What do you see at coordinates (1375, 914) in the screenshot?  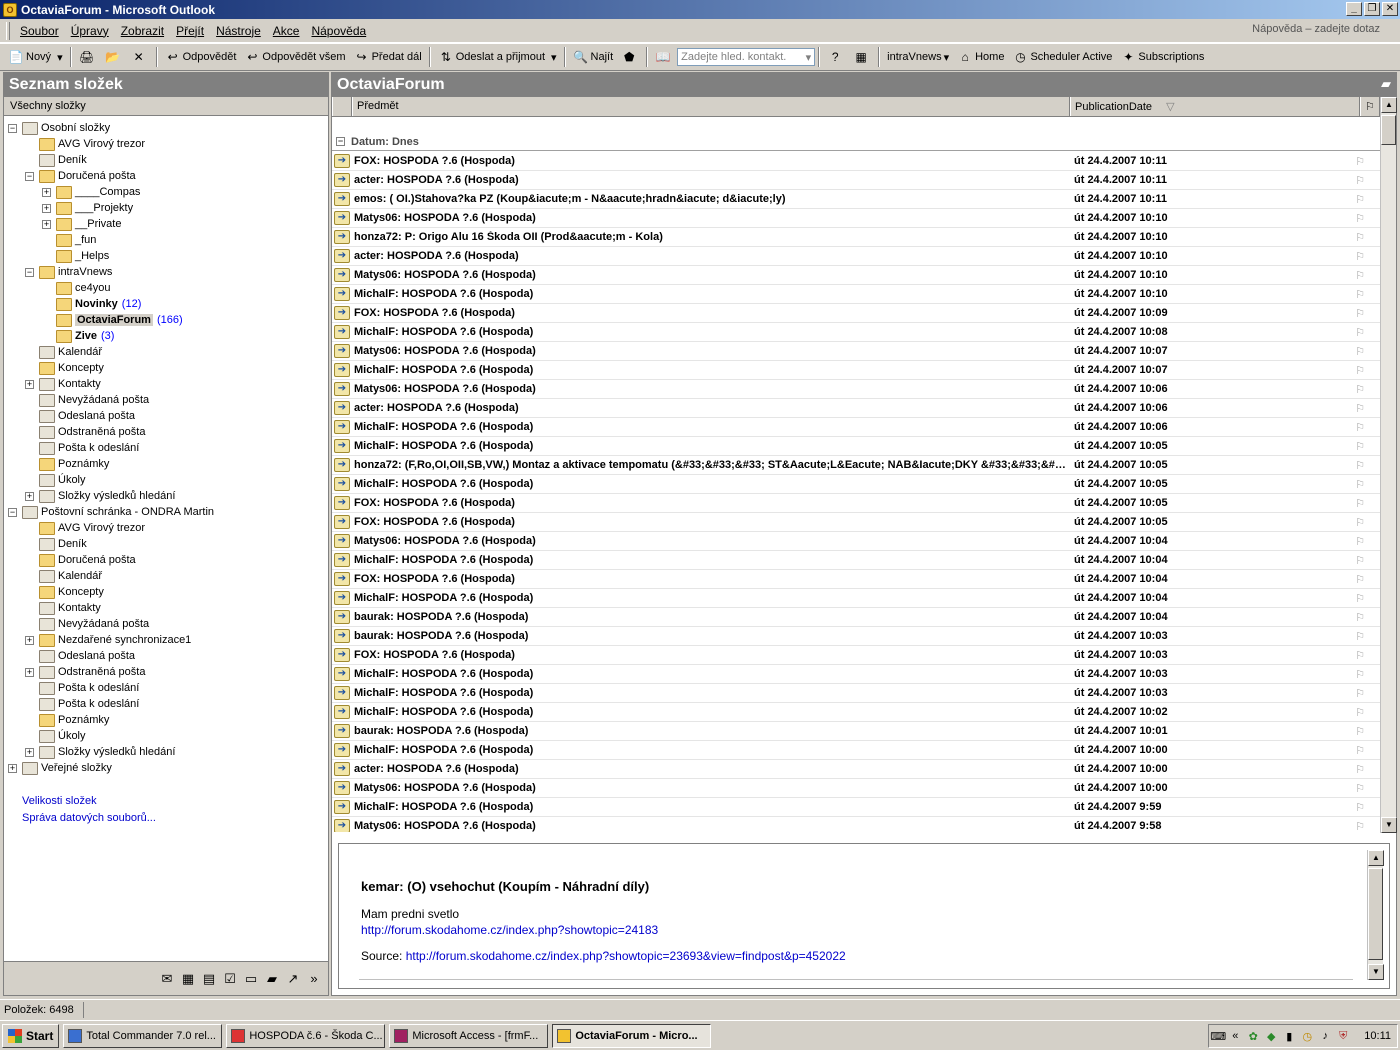 I see `preview-scroll-thumb` at bounding box center [1375, 914].